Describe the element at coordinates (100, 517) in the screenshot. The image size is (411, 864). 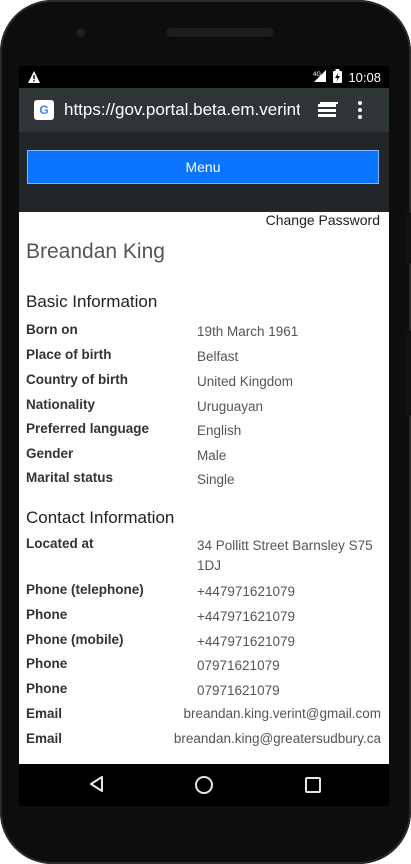
I see `contact-info-heading: Contact Information` at that location.